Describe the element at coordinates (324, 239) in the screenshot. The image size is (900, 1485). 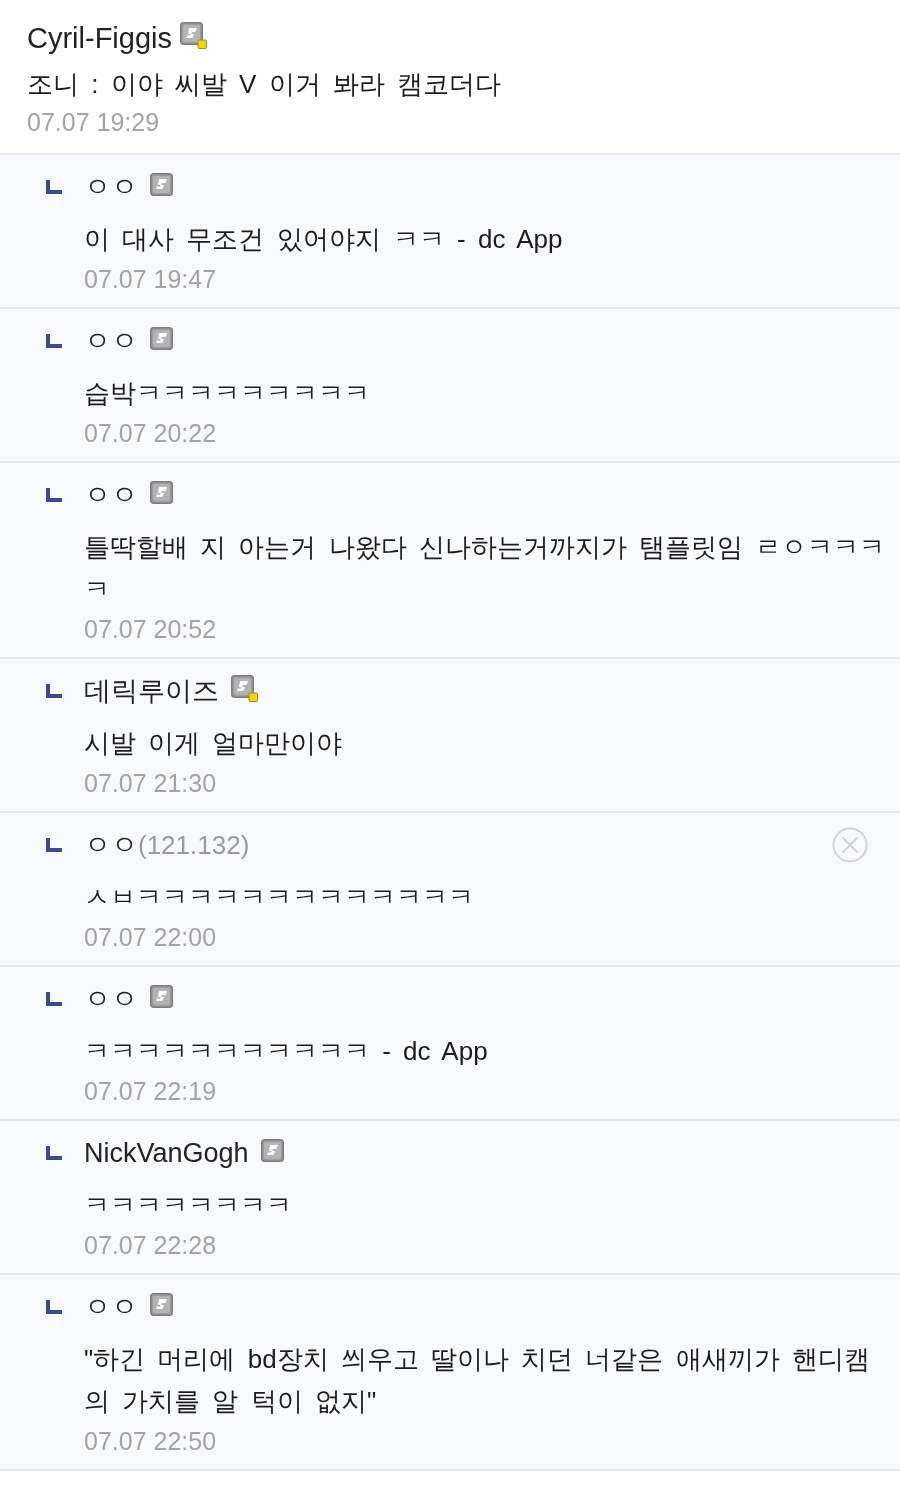
I see `reply-text: 이 대사 무조건 있어야지 ㅋㅋ - dc App` at that location.